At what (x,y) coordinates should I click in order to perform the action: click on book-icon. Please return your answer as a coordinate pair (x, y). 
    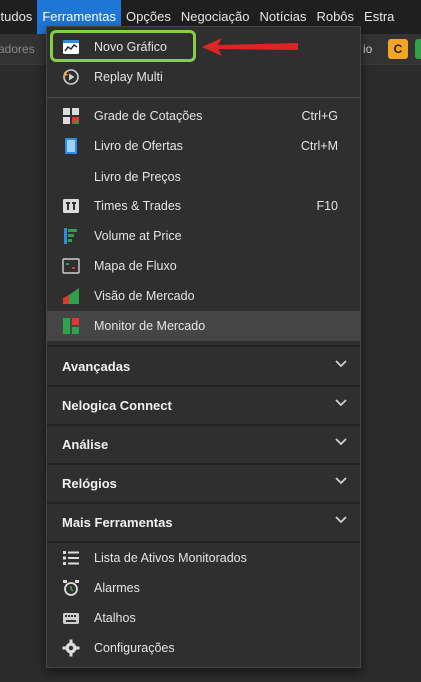
    Looking at the image, I should click on (71, 146).